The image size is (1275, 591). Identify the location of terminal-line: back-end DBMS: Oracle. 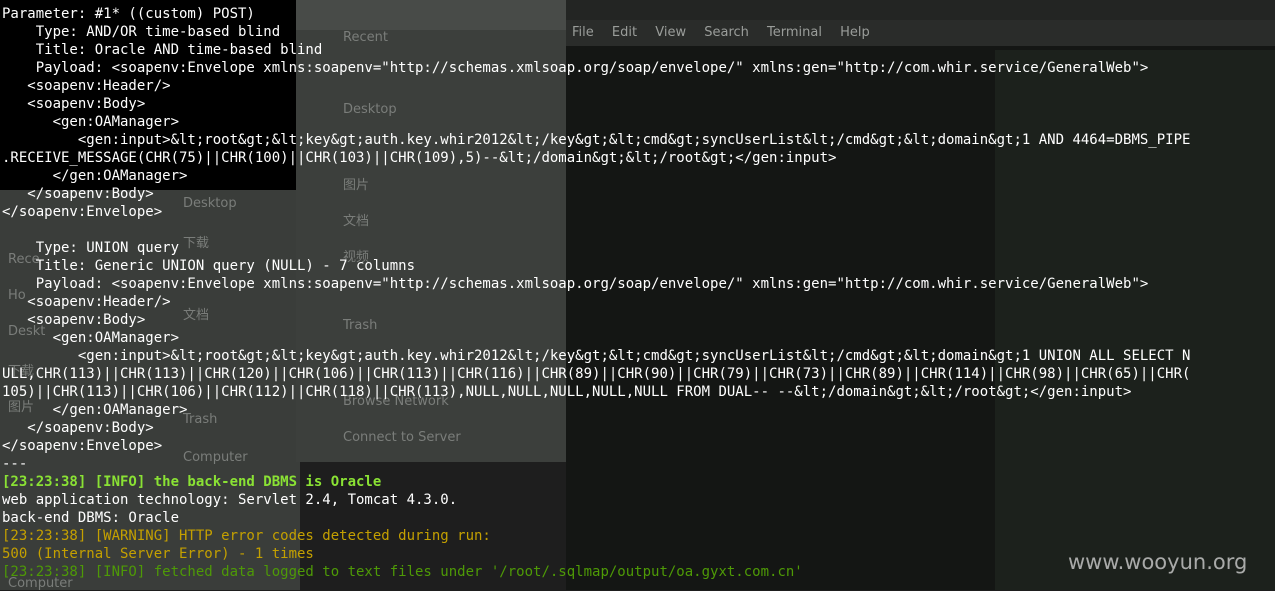
(91, 518).